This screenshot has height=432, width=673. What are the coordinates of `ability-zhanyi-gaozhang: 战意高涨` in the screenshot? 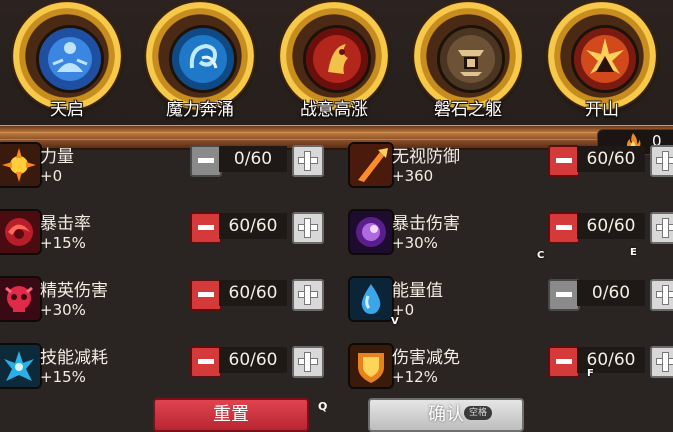 It's located at (334, 62).